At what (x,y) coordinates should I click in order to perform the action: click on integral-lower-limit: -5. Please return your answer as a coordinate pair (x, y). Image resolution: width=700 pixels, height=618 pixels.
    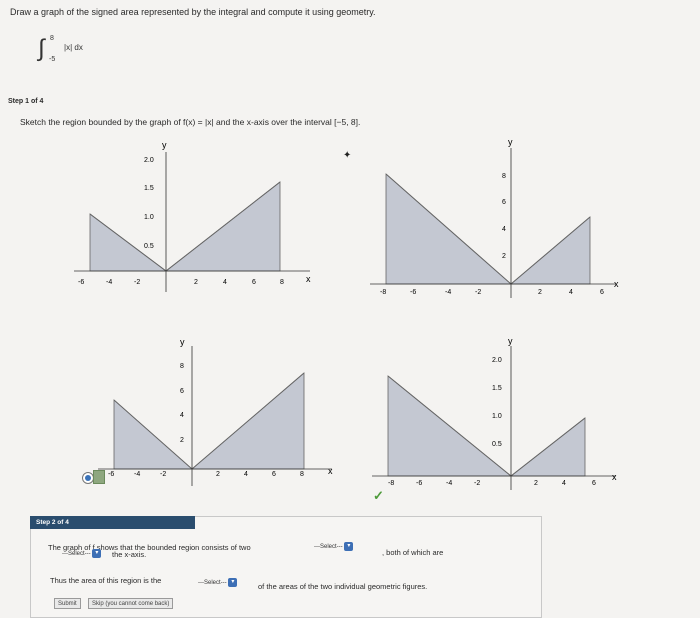
    Looking at the image, I should click on (52, 59).